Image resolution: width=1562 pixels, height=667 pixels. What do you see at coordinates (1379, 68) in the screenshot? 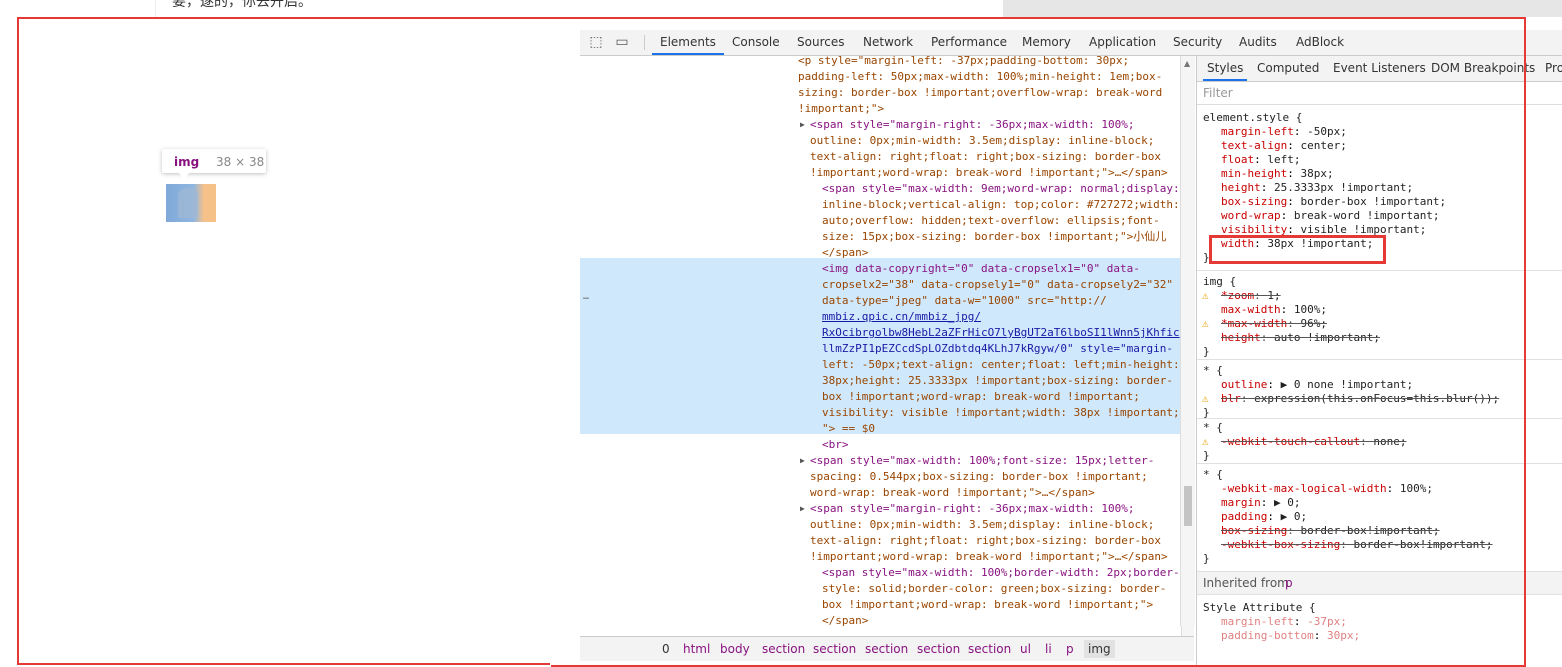
I see `tab-event-listeners: Event Listeners` at bounding box center [1379, 68].